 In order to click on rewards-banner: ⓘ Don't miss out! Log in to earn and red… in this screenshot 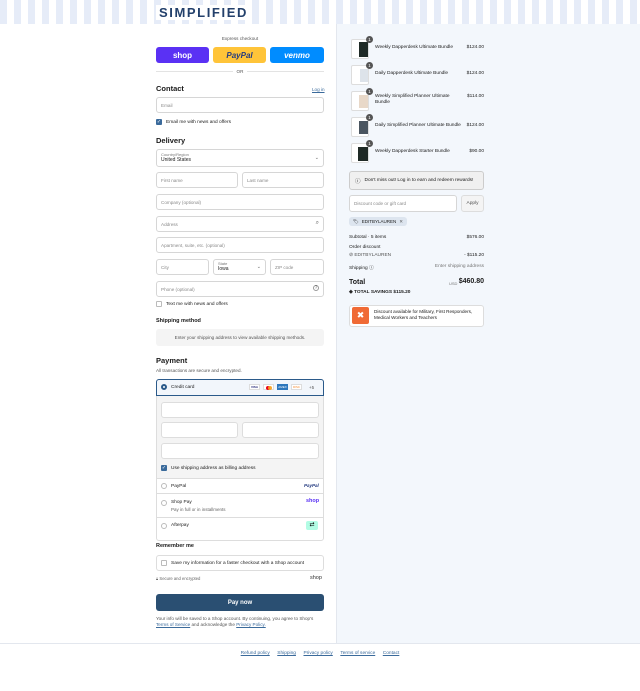, I will do `click(416, 180)`.